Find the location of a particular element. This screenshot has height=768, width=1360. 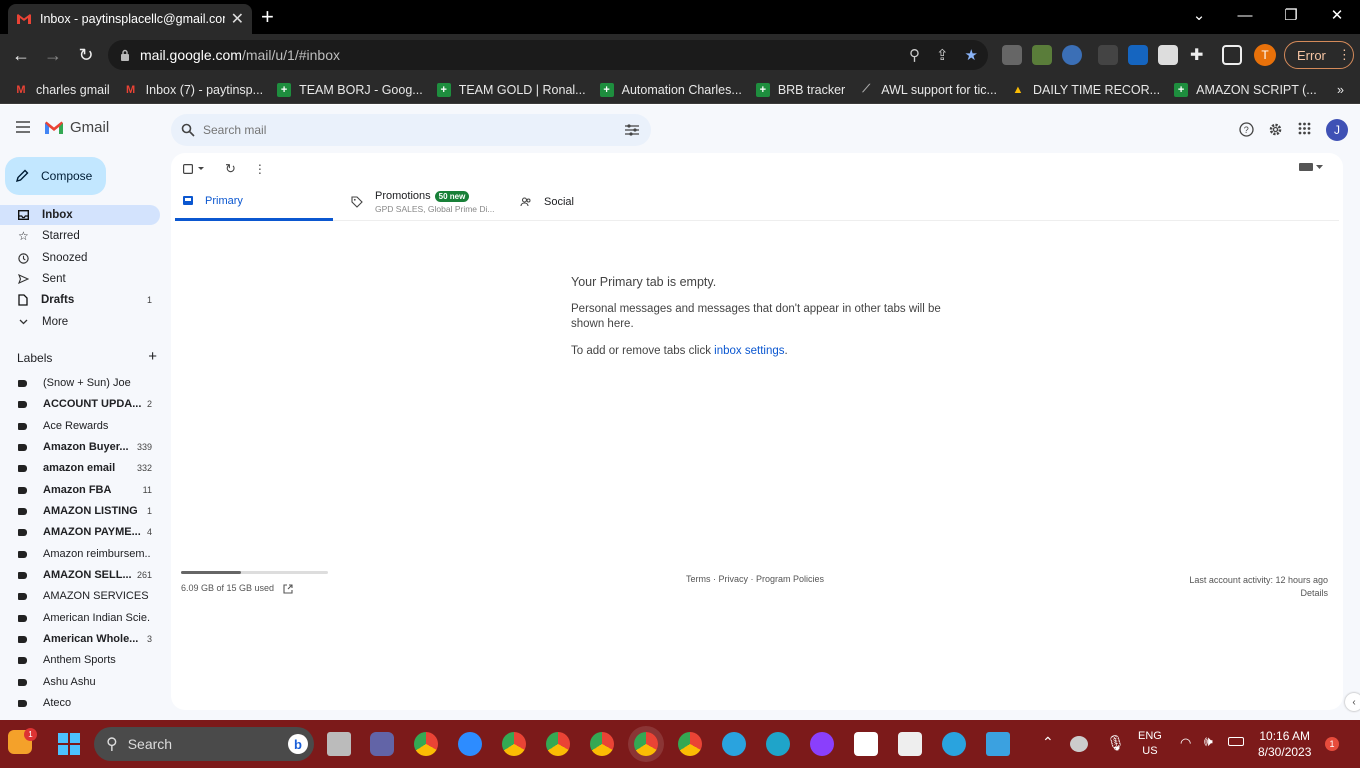

search-options-icon is located at coordinates (632, 130).